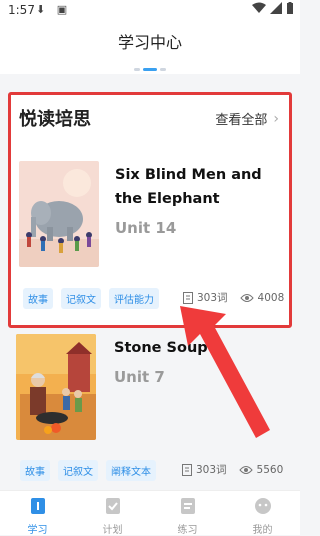 The image size is (320, 536). I want to click on book-cover-elephant, so click(59, 214).